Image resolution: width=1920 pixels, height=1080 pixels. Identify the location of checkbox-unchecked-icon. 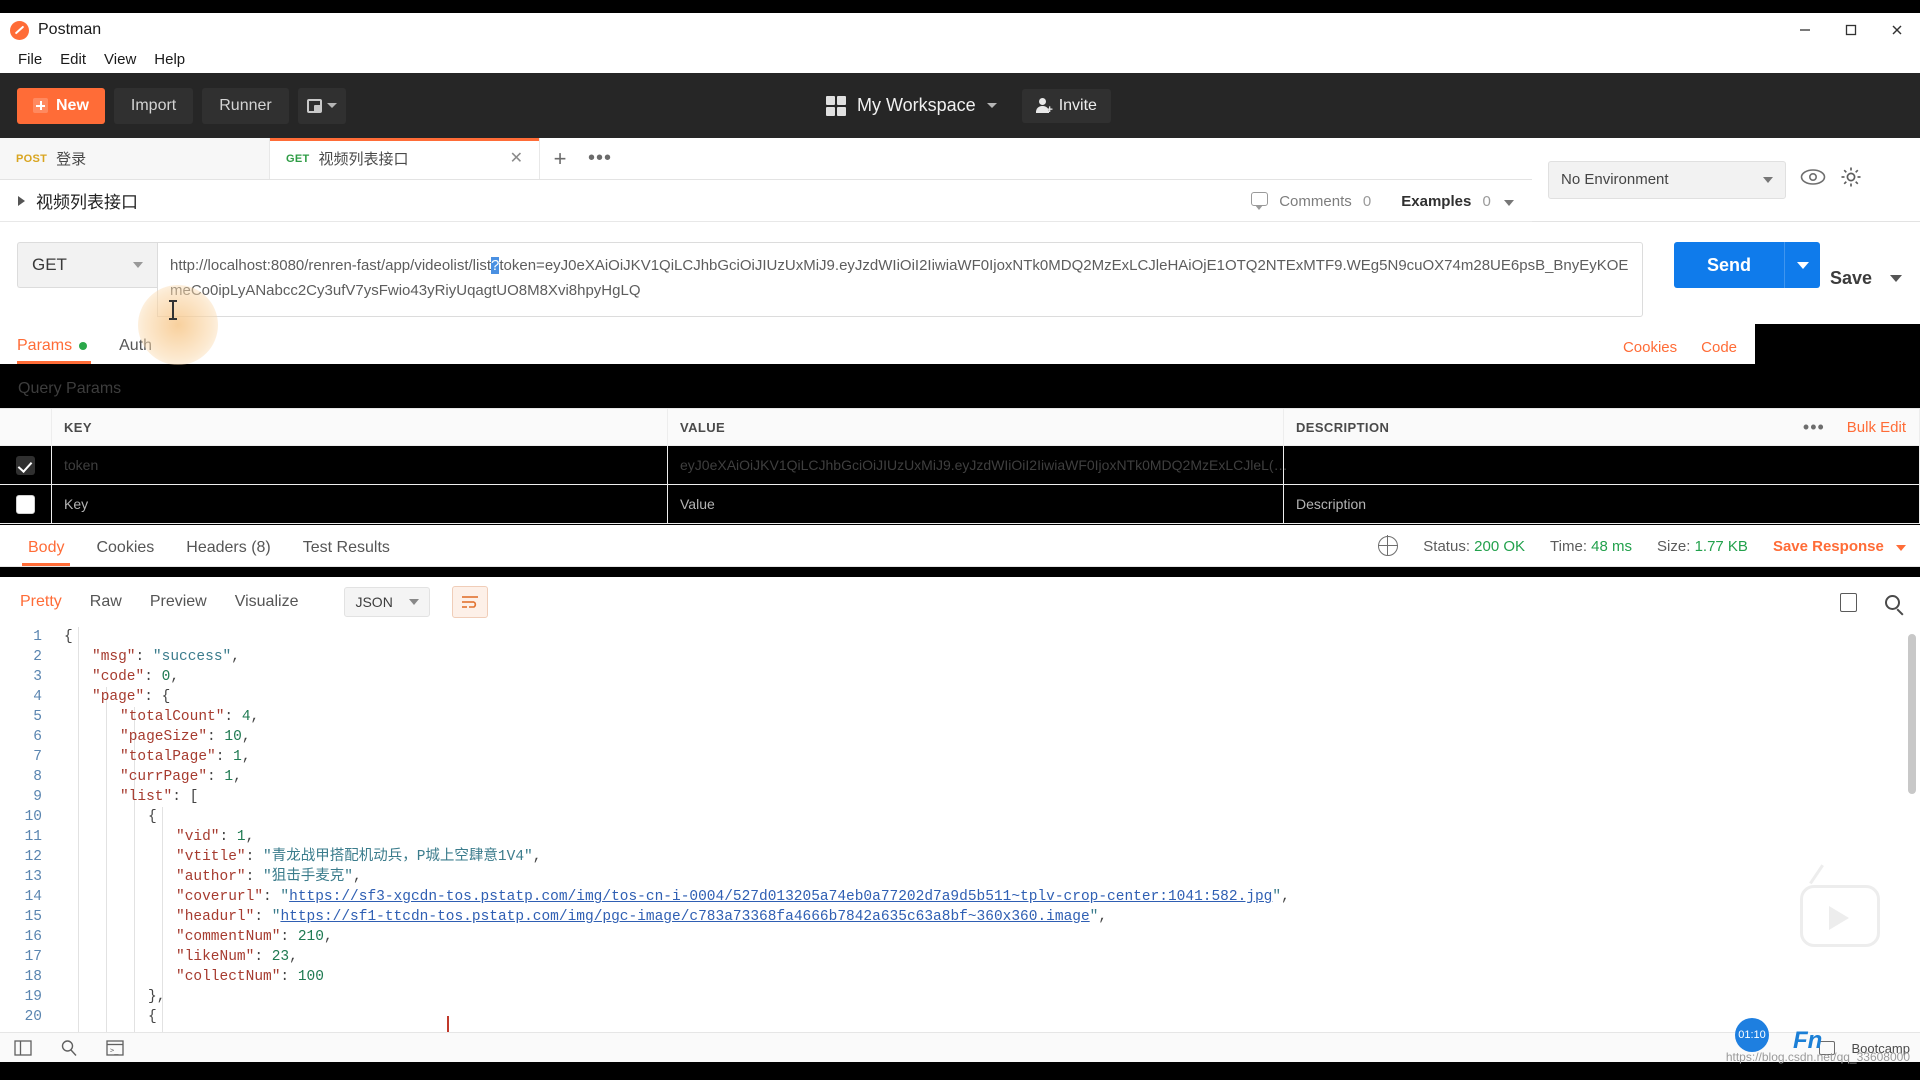
(25, 504).